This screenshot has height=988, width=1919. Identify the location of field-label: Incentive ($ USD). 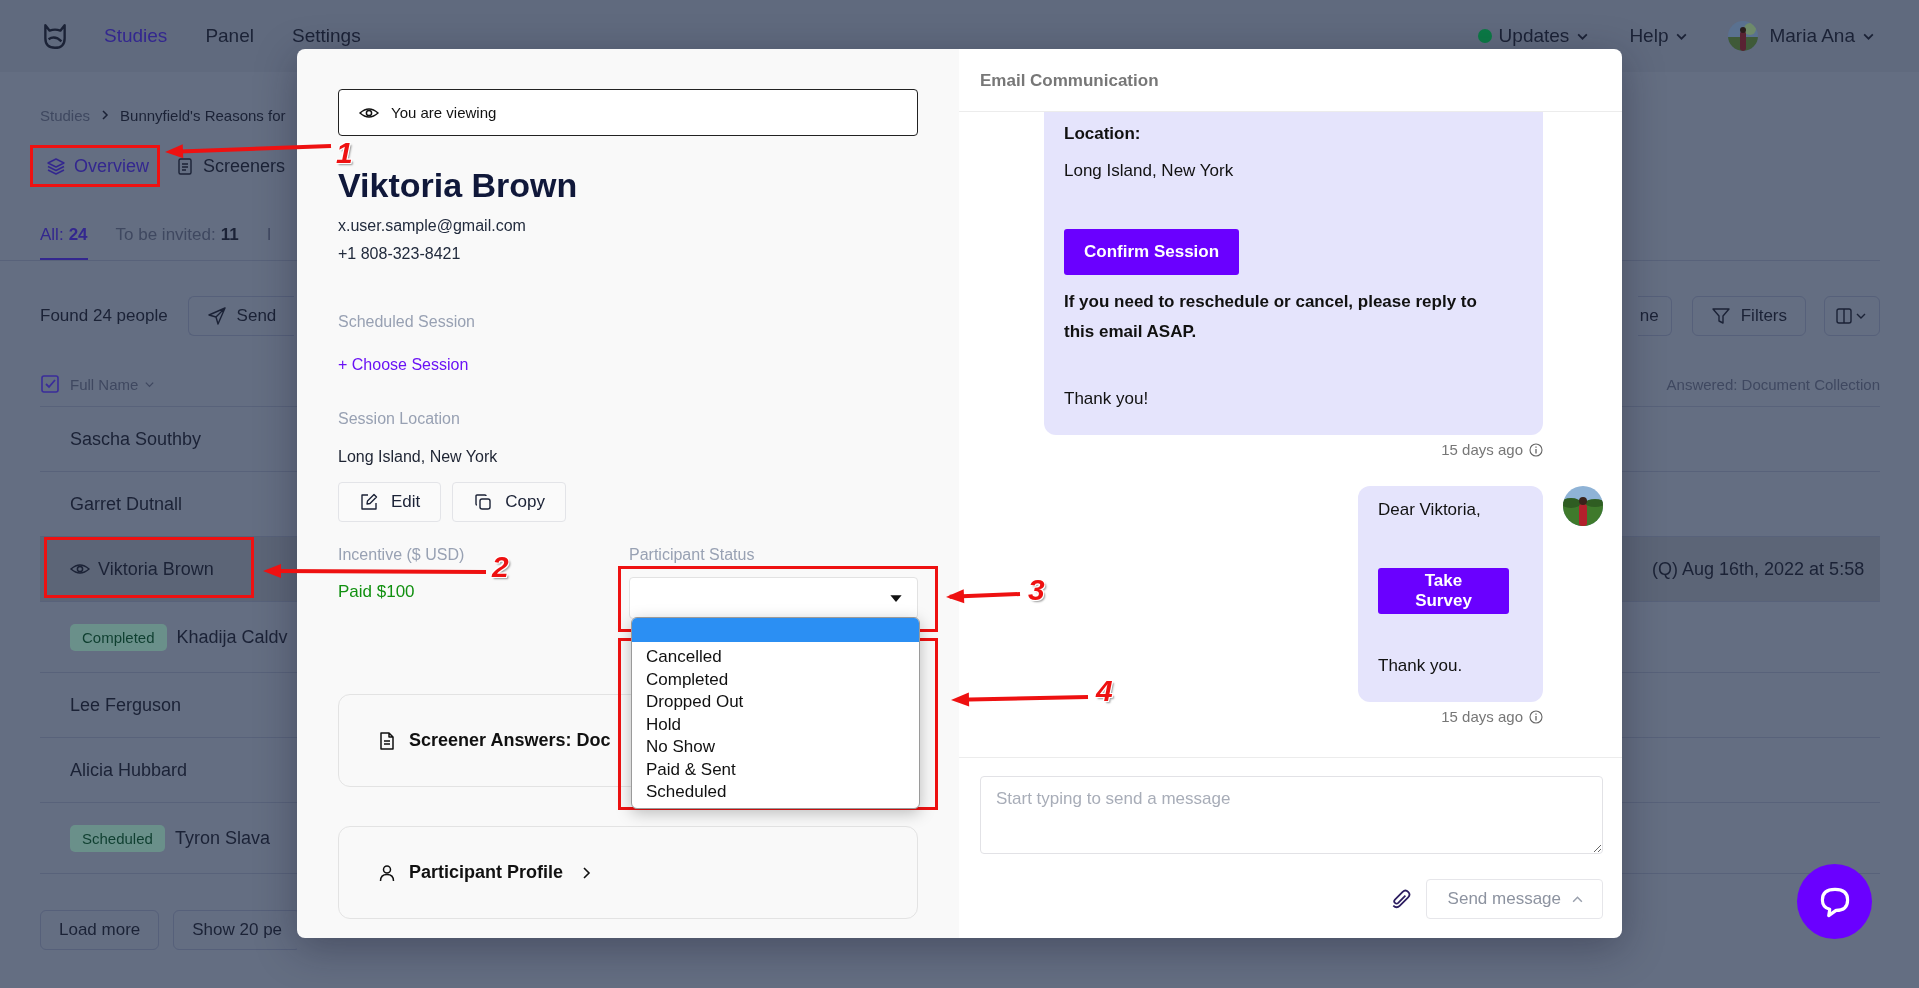
(402, 555).